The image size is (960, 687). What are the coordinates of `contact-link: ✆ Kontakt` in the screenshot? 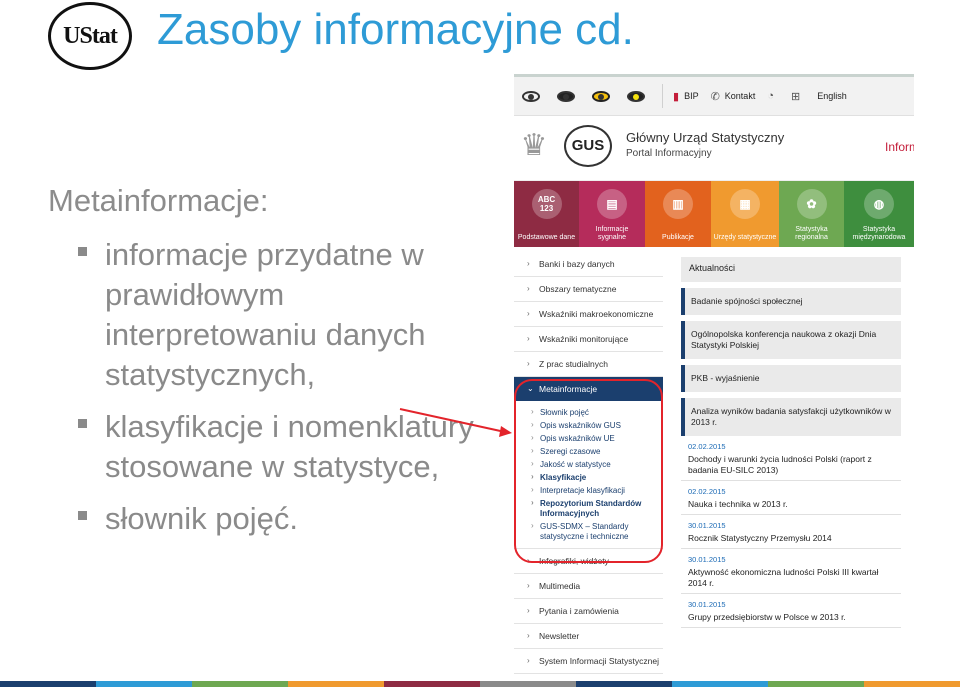 It's located at (733, 96).